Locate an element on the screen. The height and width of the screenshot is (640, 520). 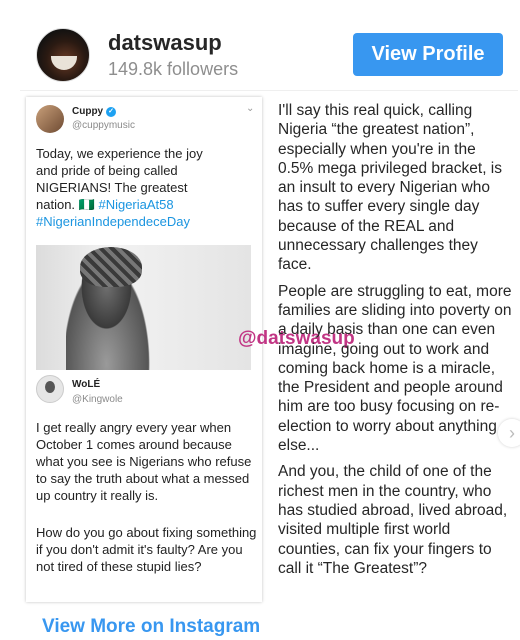
tweet-handle: @cuppymusic is located at coordinates (103, 125).